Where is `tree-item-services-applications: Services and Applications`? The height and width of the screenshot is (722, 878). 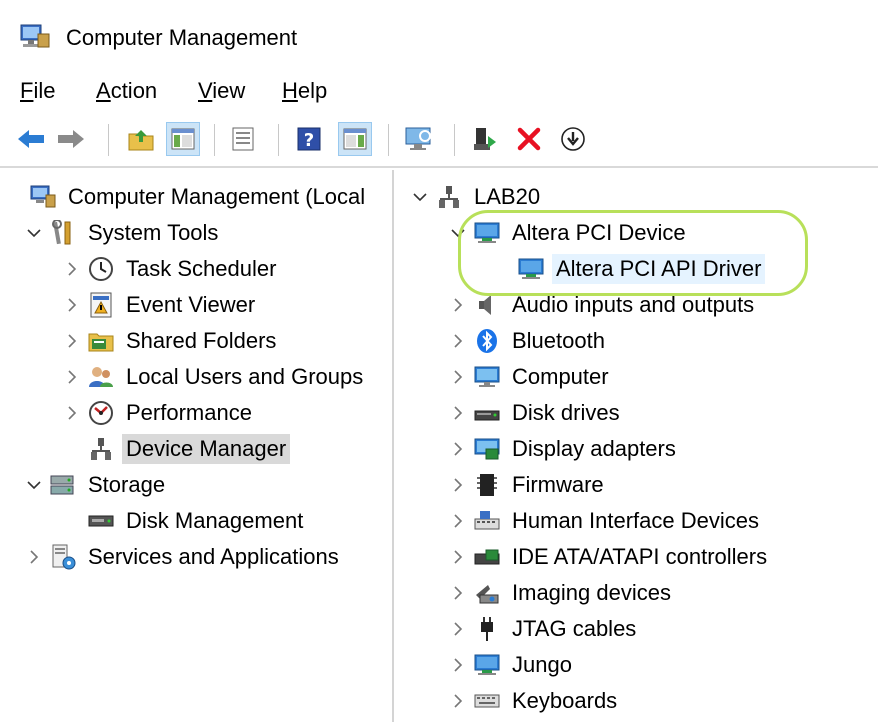
tree-item-services-applications: Services and Applications is located at coordinates (183, 557).